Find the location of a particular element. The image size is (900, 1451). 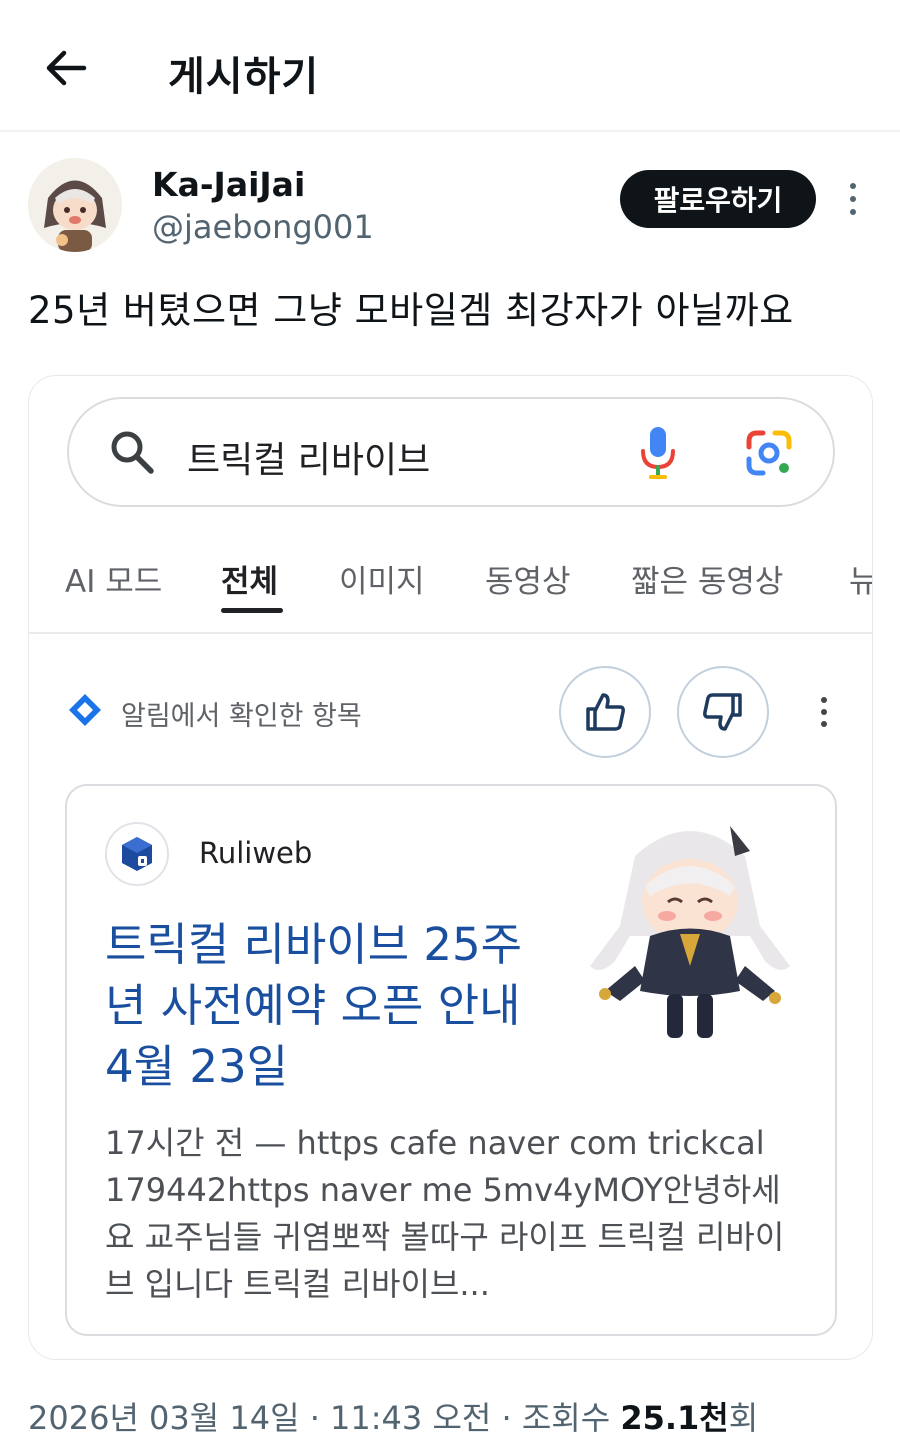

post-date: 2026년 03월 14일 · 11:43 오전 · 조회수 is located at coordinates (324, 1418).